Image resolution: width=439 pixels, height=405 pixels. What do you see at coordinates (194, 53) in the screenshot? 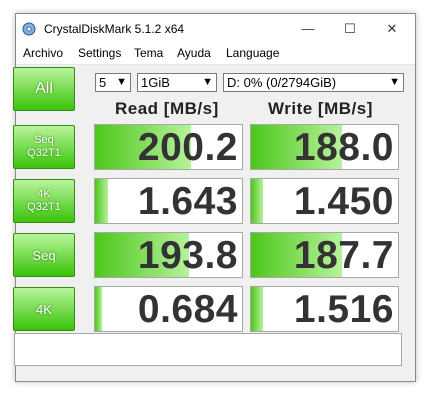
I see `menu-ayuda: Ayuda` at bounding box center [194, 53].